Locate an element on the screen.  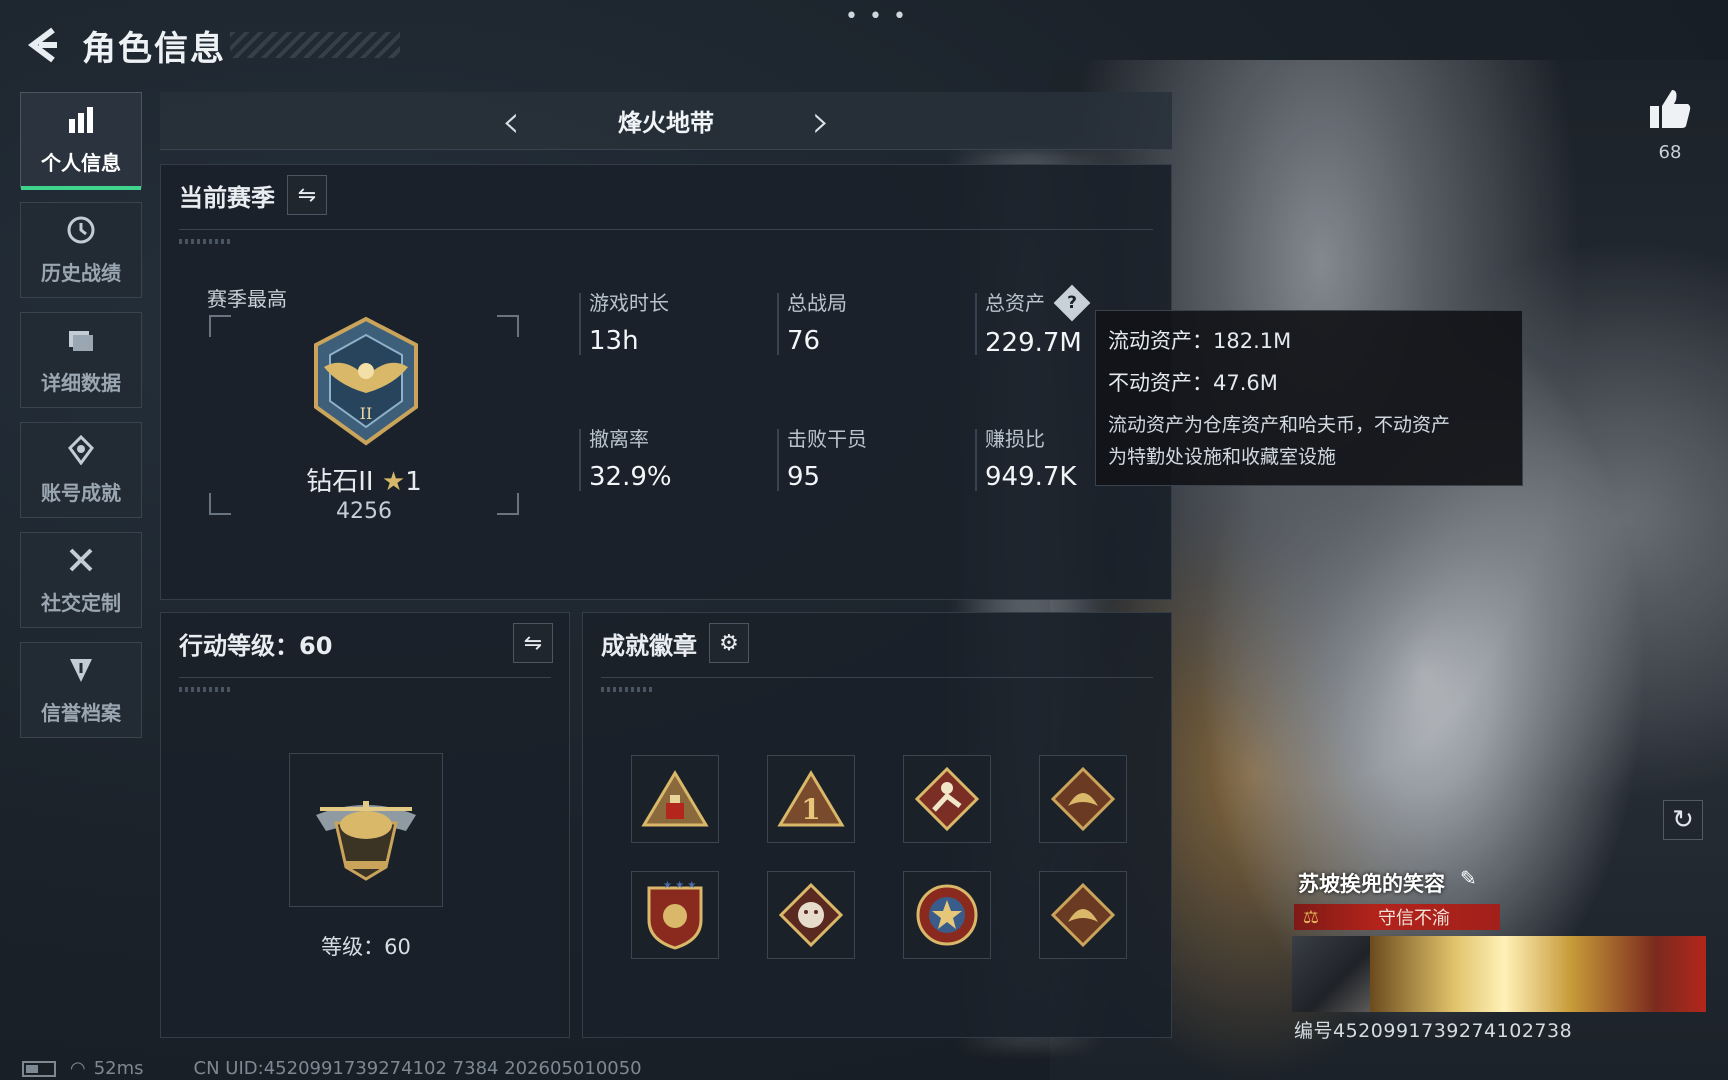
level-panel-header: 行动等级：60 ⇋ is located at coordinates (366, 643).